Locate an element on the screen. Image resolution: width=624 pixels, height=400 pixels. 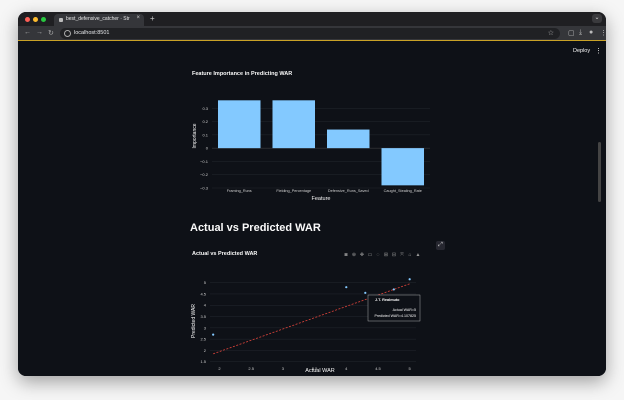
bookmark-star-icon: ☆ is located at coordinates (551, 33).